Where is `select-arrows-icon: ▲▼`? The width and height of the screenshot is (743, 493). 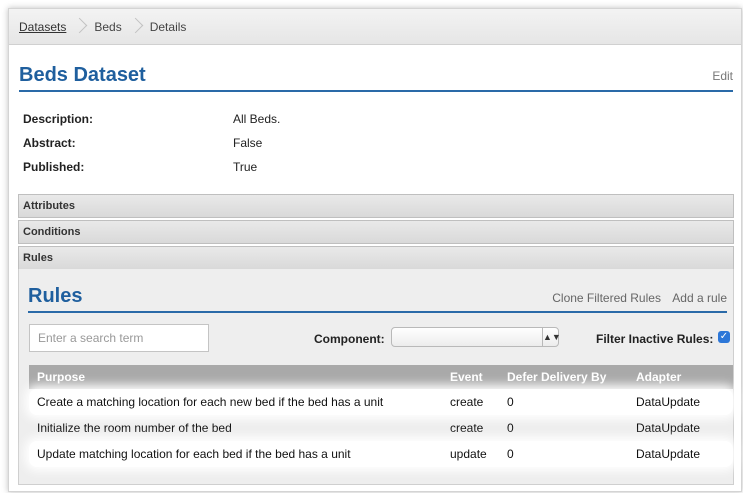
select-arrows-icon: ▲▼ is located at coordinates (551, 337).